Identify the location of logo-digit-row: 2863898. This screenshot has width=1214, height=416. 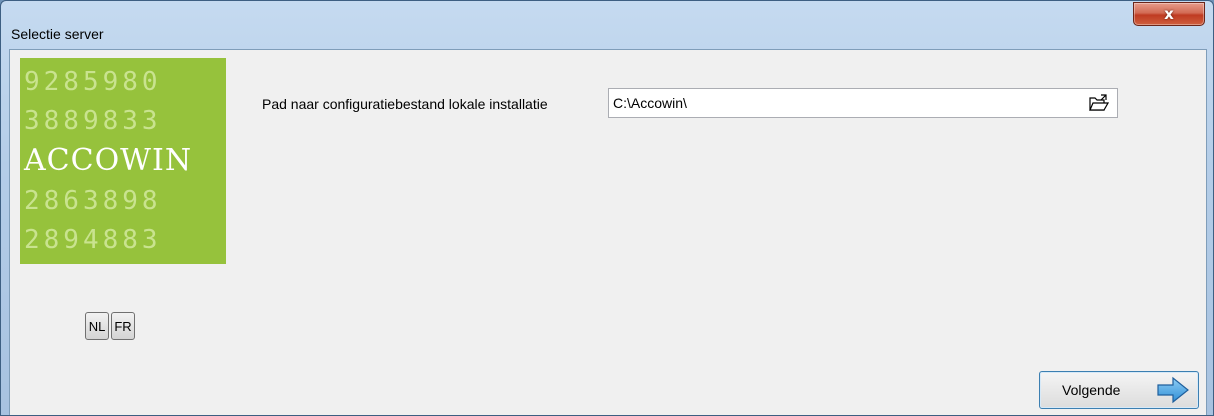
(93, 200).